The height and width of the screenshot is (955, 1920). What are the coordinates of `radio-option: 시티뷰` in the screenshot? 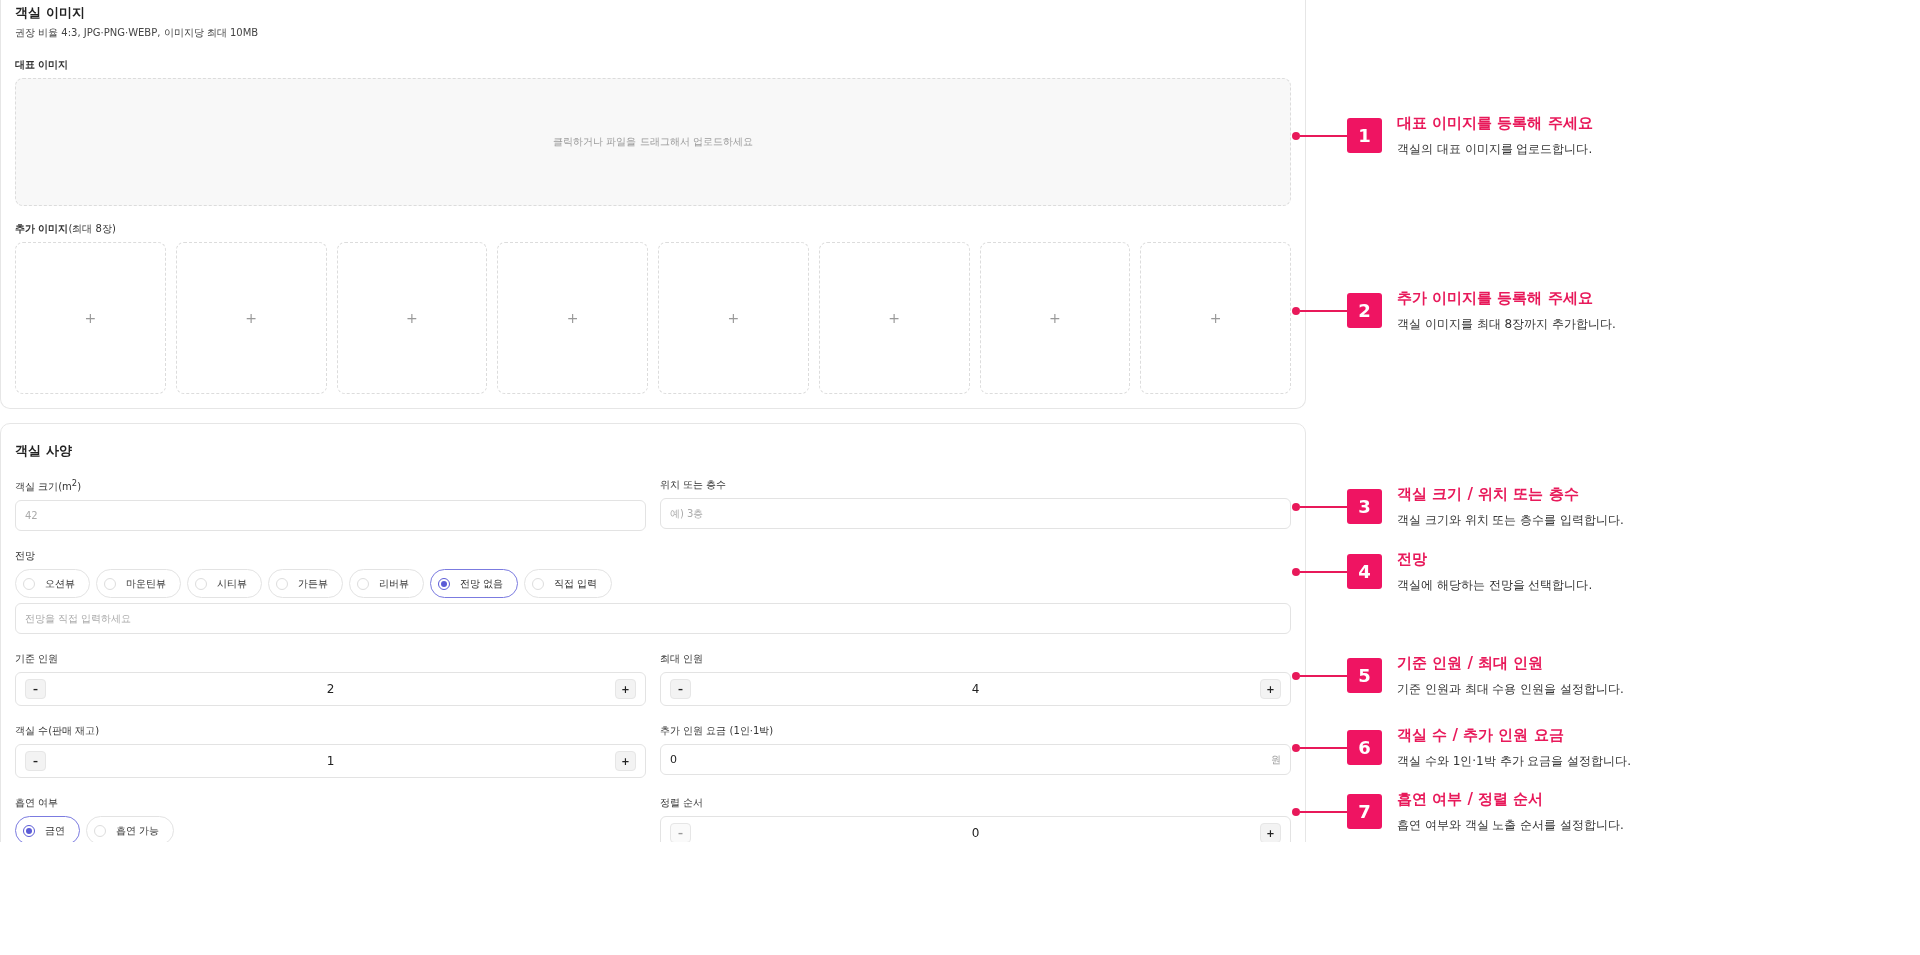 It's located at (224, 584).